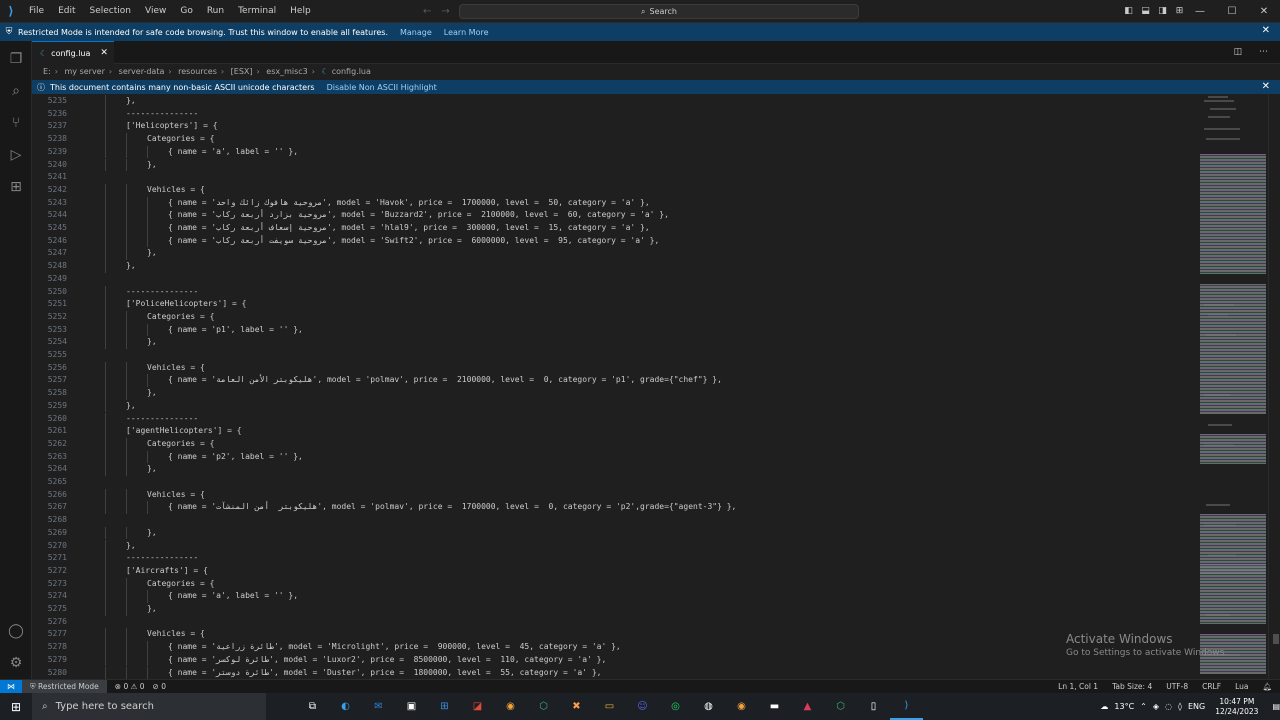 The image size is (1280, 720). What do you see at coordinates (616, 139) in the screenshot?
I see `code-line: 5238 Categories = {` at bounding box center [616, 139].